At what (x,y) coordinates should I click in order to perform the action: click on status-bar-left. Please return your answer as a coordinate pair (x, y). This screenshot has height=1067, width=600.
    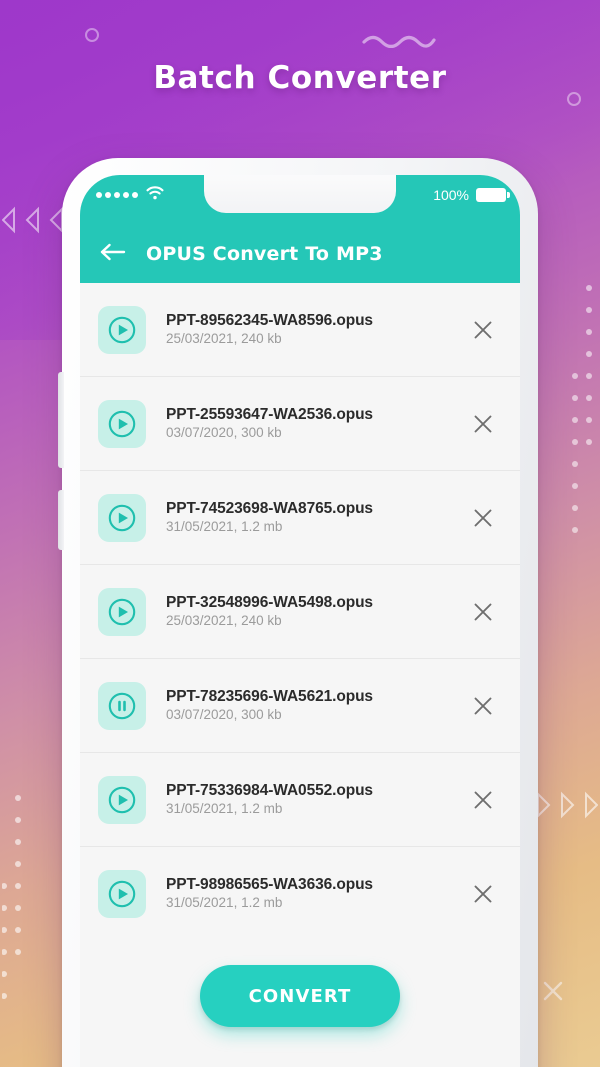
    Looking at the image, I should click on (130, 195).